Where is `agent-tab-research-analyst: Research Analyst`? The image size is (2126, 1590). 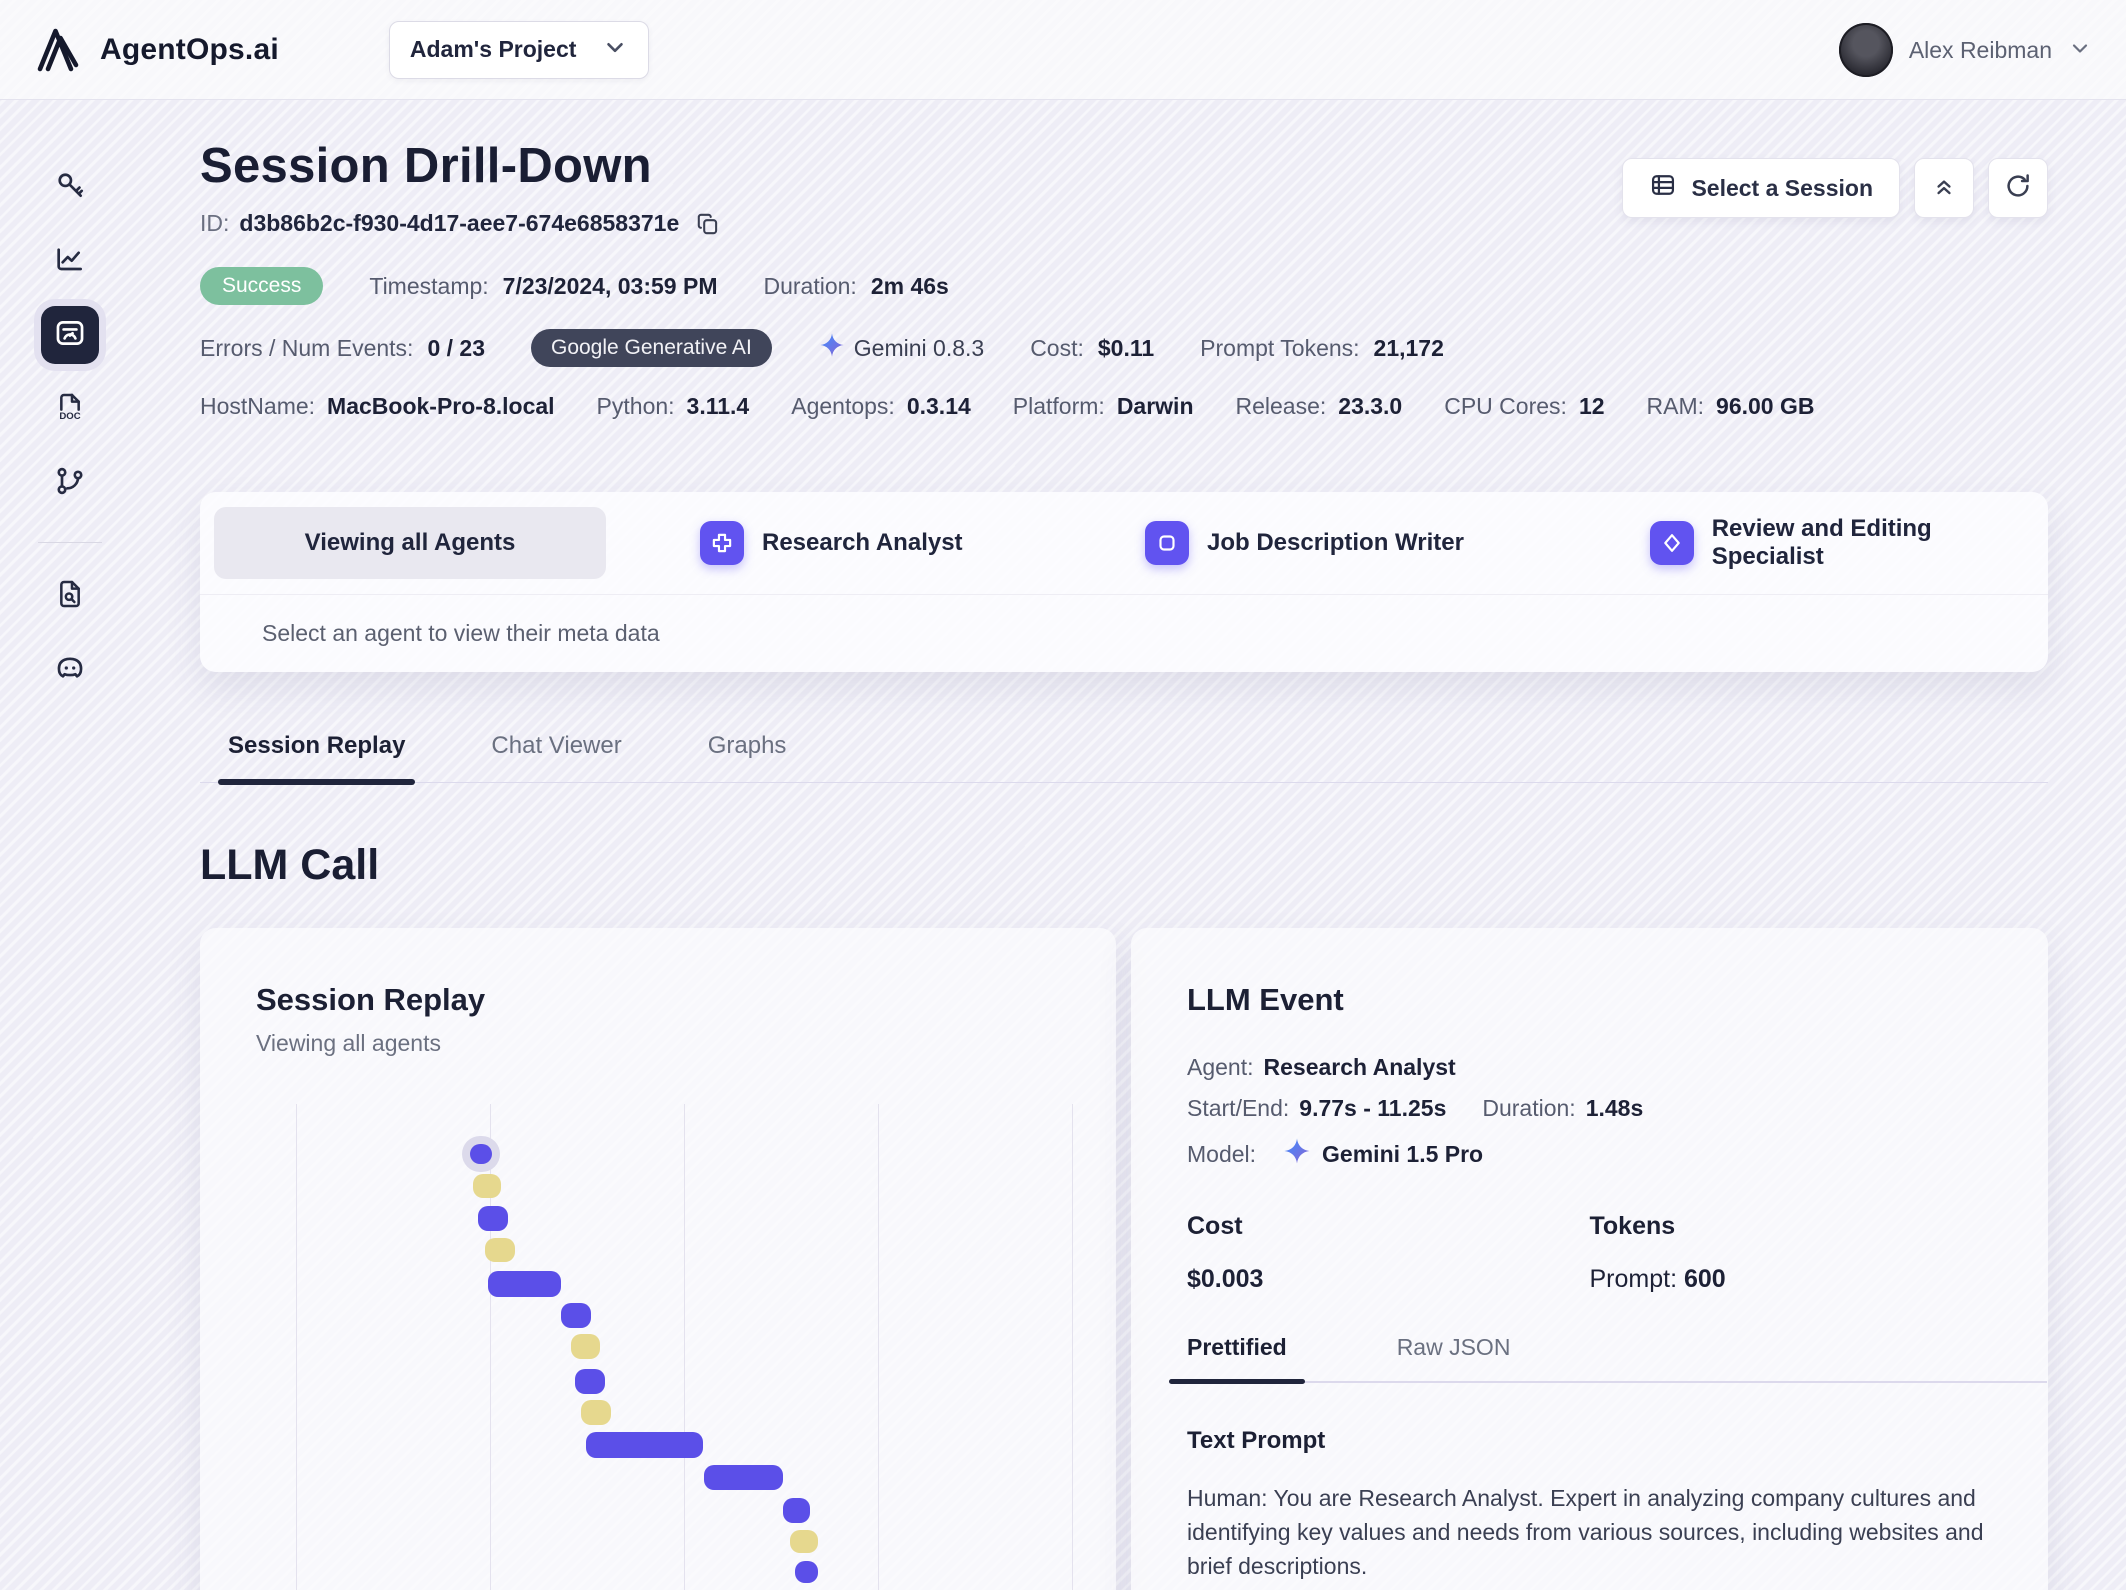
agent-tab-research-analyst: Research Analyst is located at coordinates (831, 543).